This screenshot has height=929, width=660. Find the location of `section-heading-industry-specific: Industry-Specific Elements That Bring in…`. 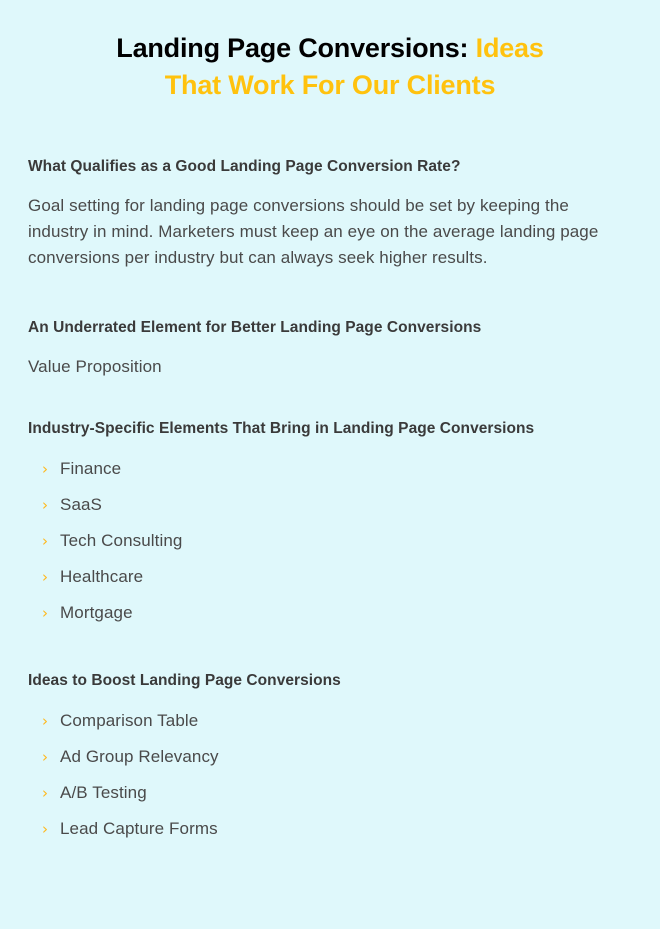

section-heading-industry-specific: Industry-Specific Elements That Bring in… is located at coordinates (281, 428).